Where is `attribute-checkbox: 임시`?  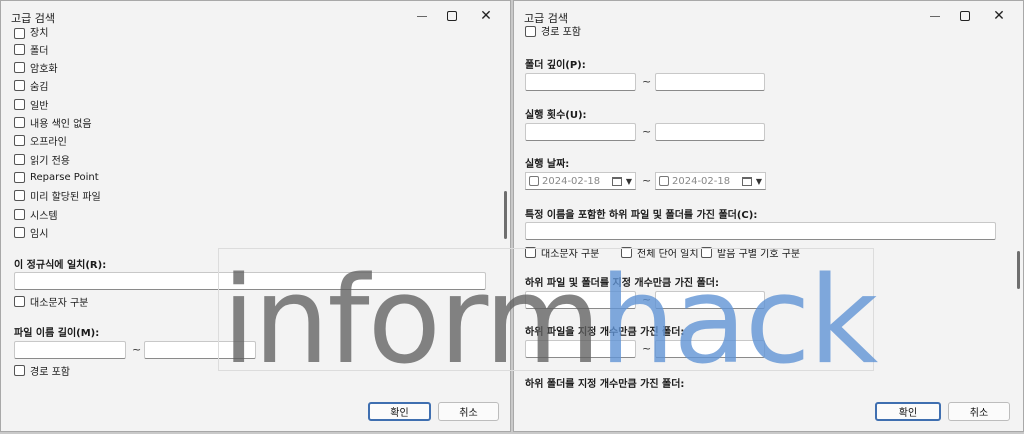 attribute-checkbox: 임시 is located at coordinates (31, 232).